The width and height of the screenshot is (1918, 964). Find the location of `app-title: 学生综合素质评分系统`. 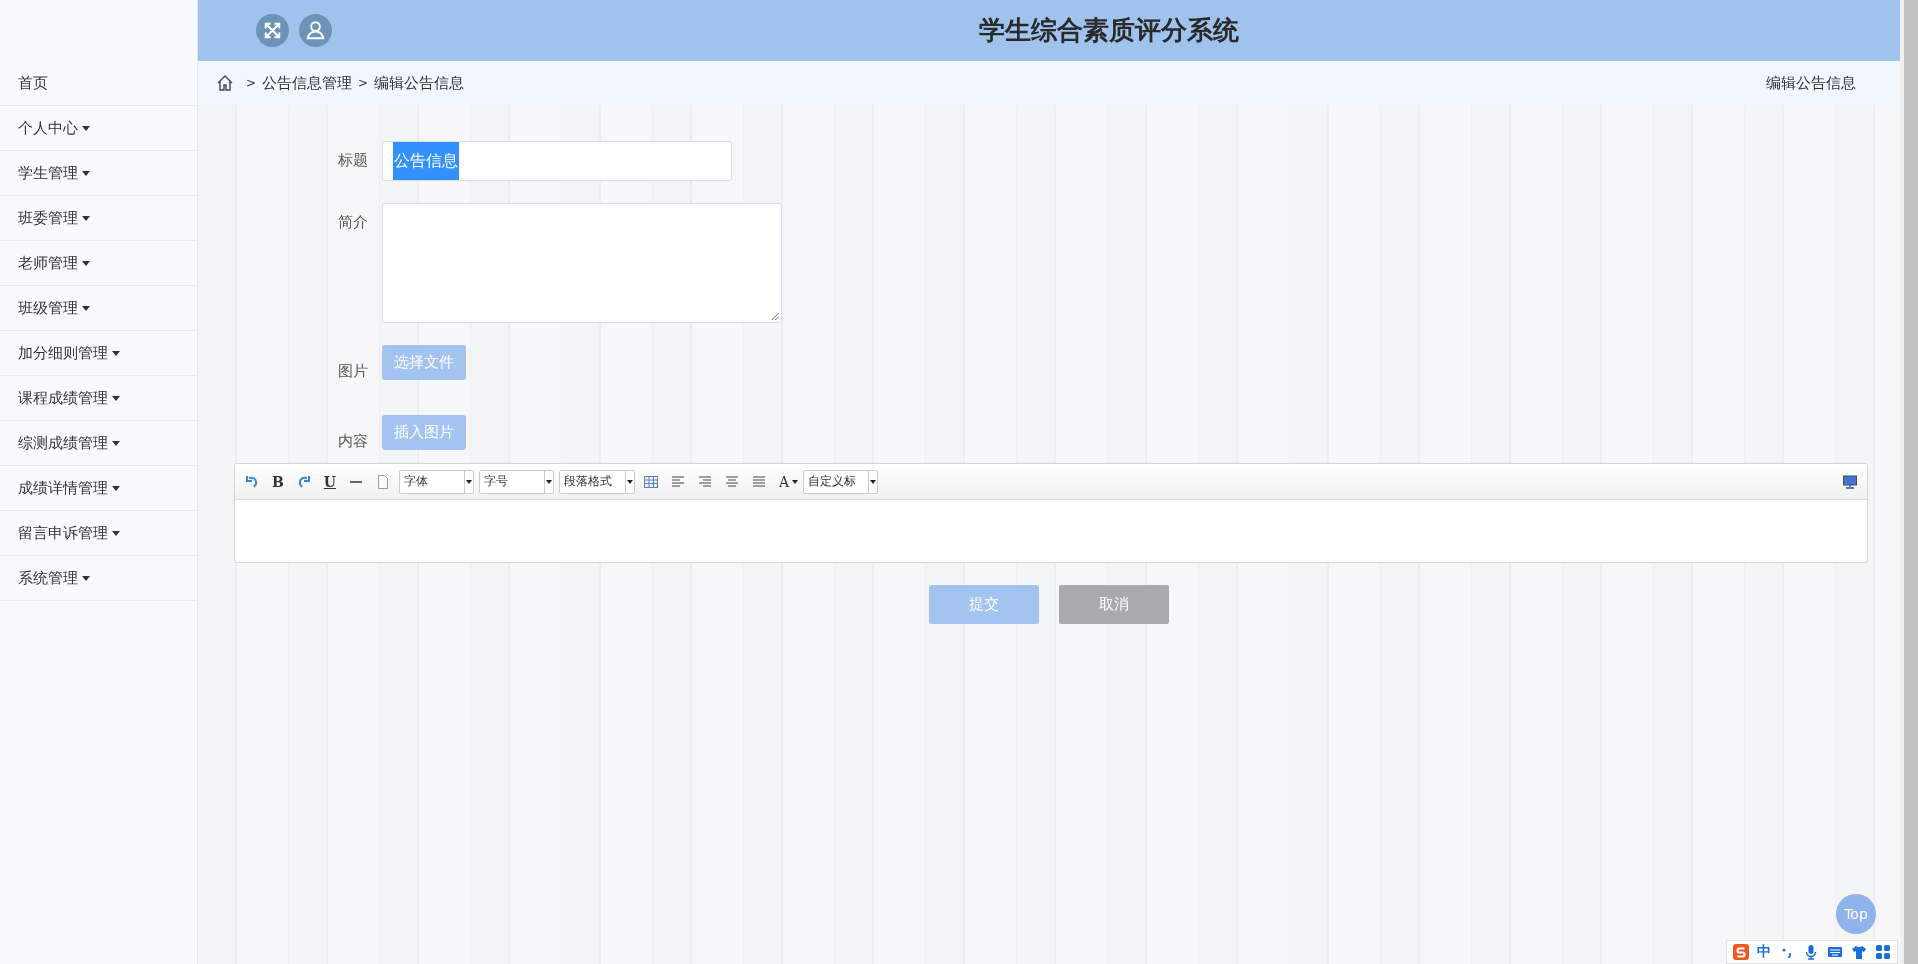

app-title: 学生综合素质评分系统 is located at coordinates (1108, 30).